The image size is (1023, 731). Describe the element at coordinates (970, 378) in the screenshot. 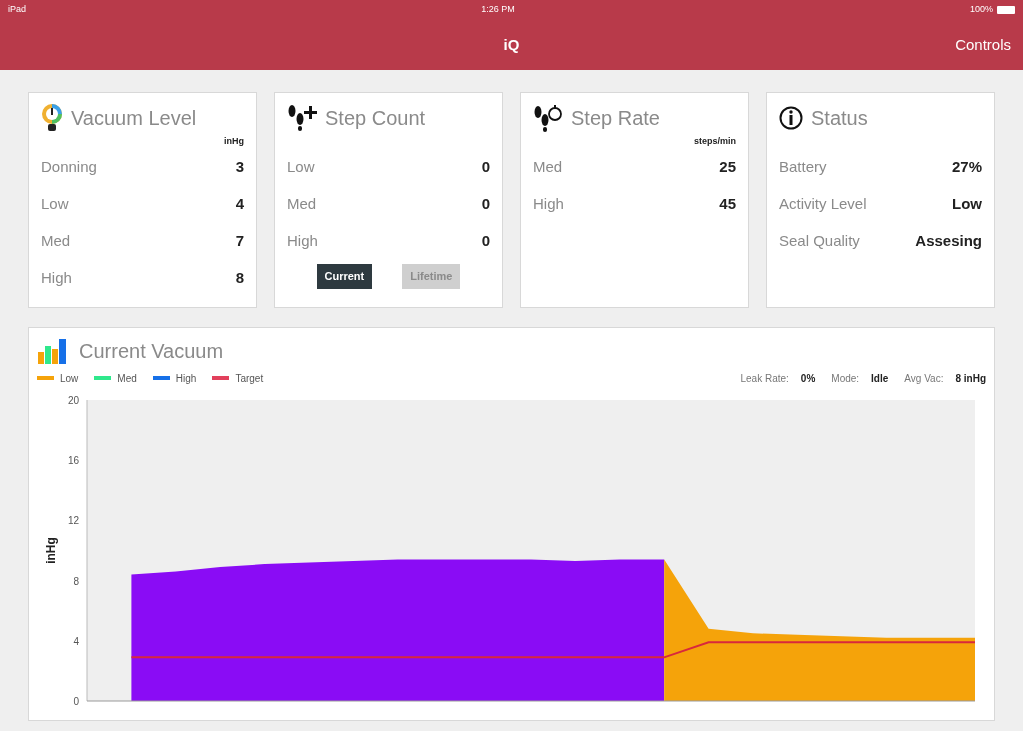

I see `stat-value: 8 inHg` at that location.